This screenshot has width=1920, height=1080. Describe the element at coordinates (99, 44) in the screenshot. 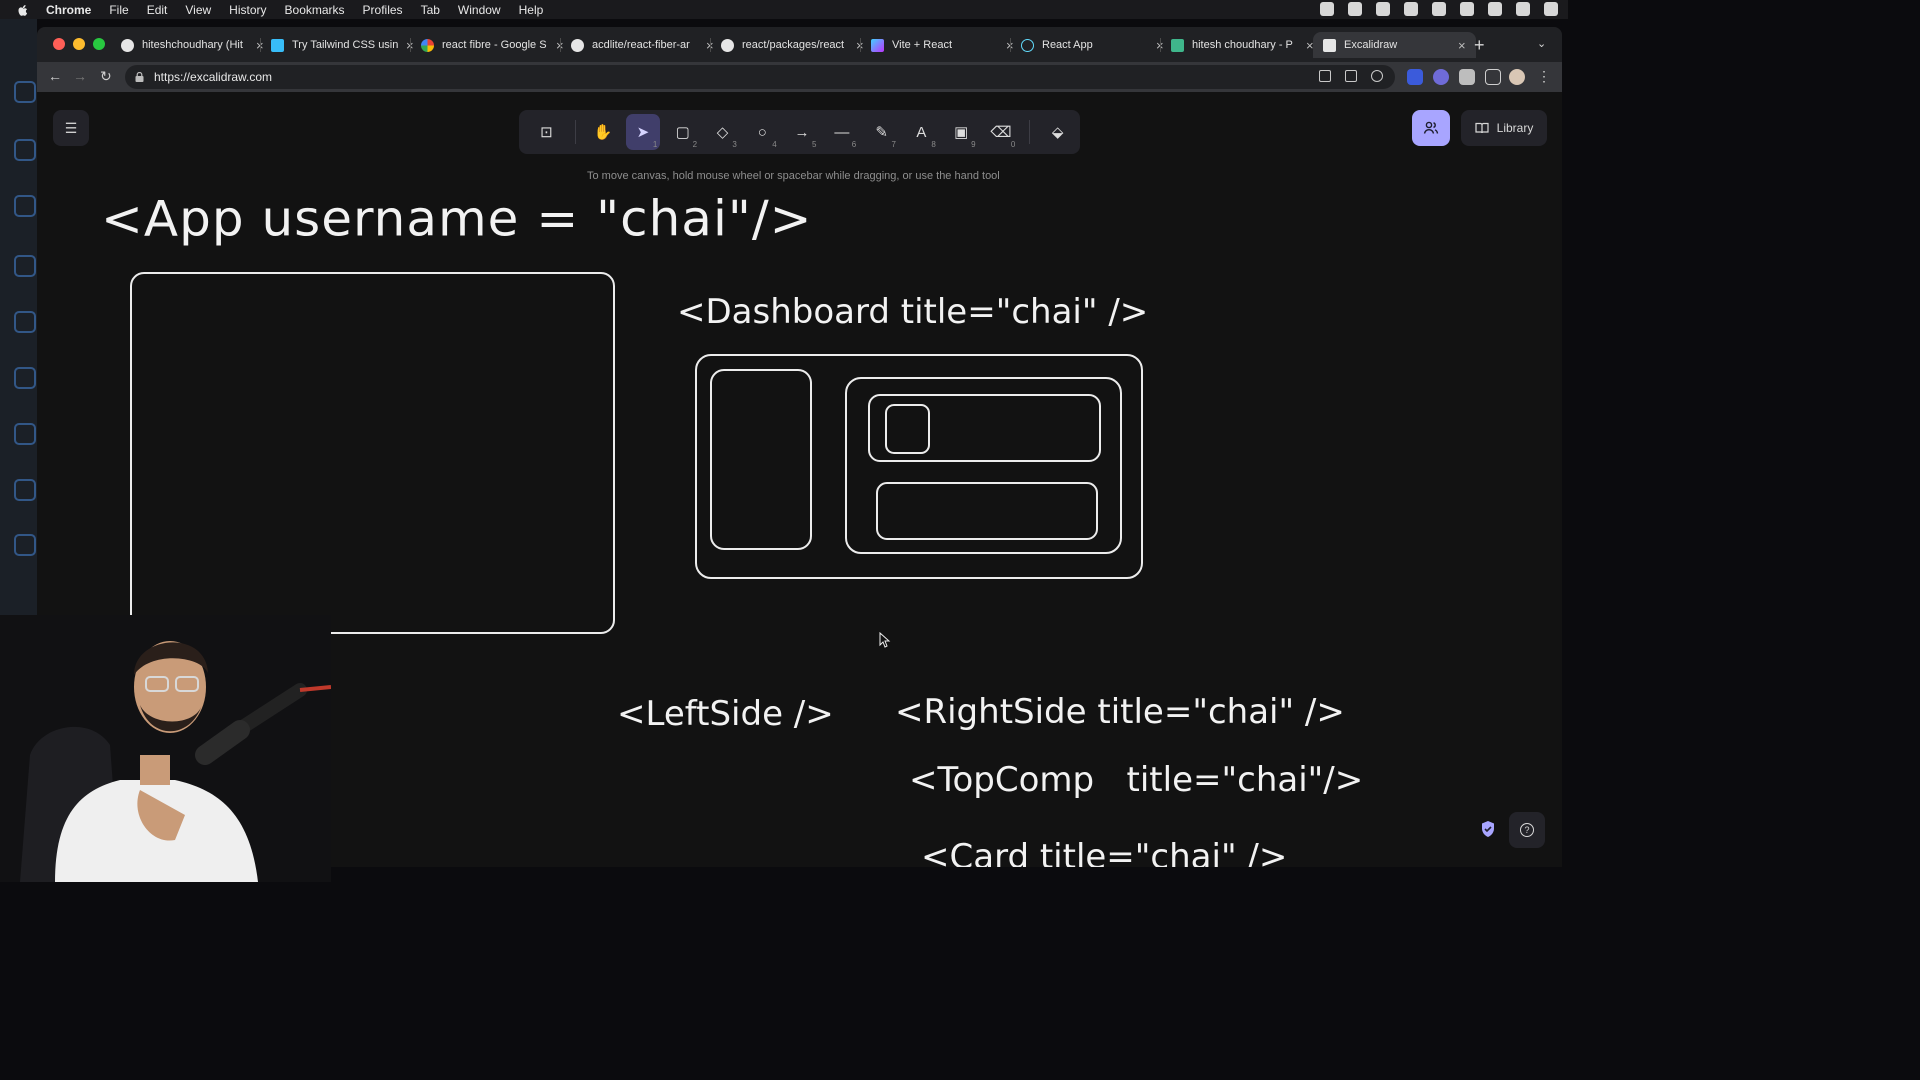

I see `zoom-window-button` at that location.